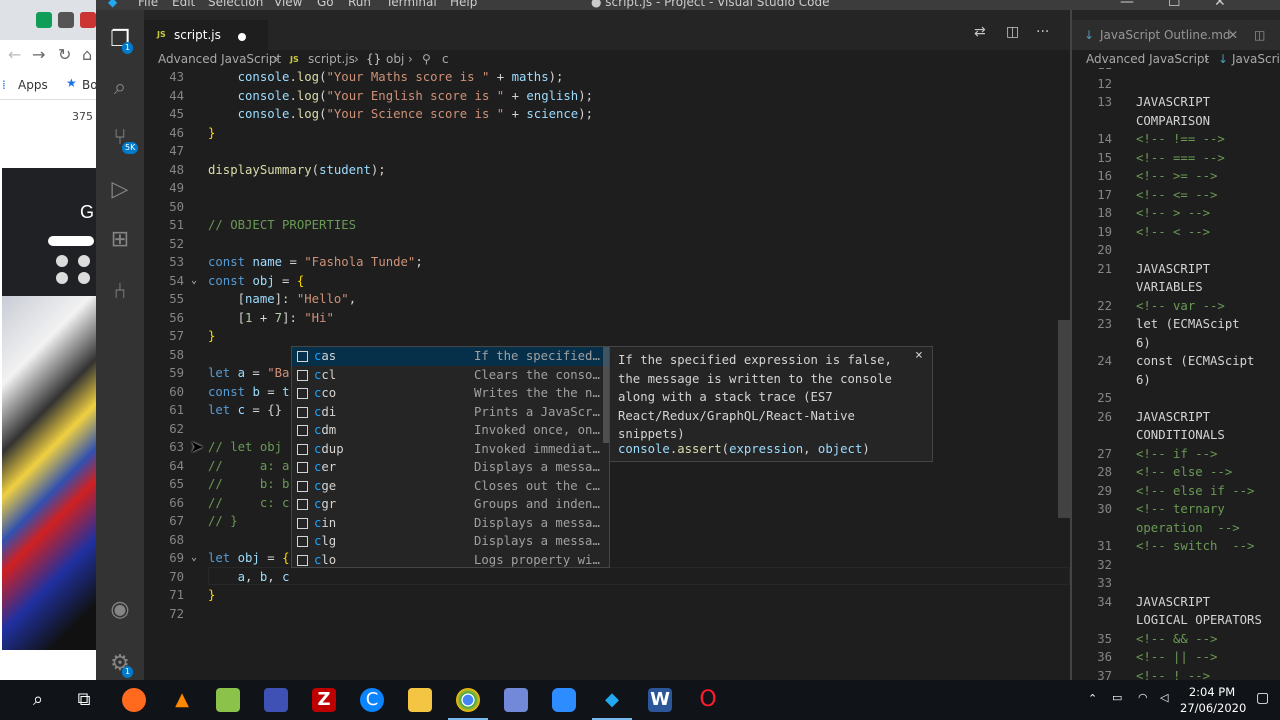 This screenshot has width=1280, height=720. I want to click on markdown-line: COMPARISON, so click(1176, 121).